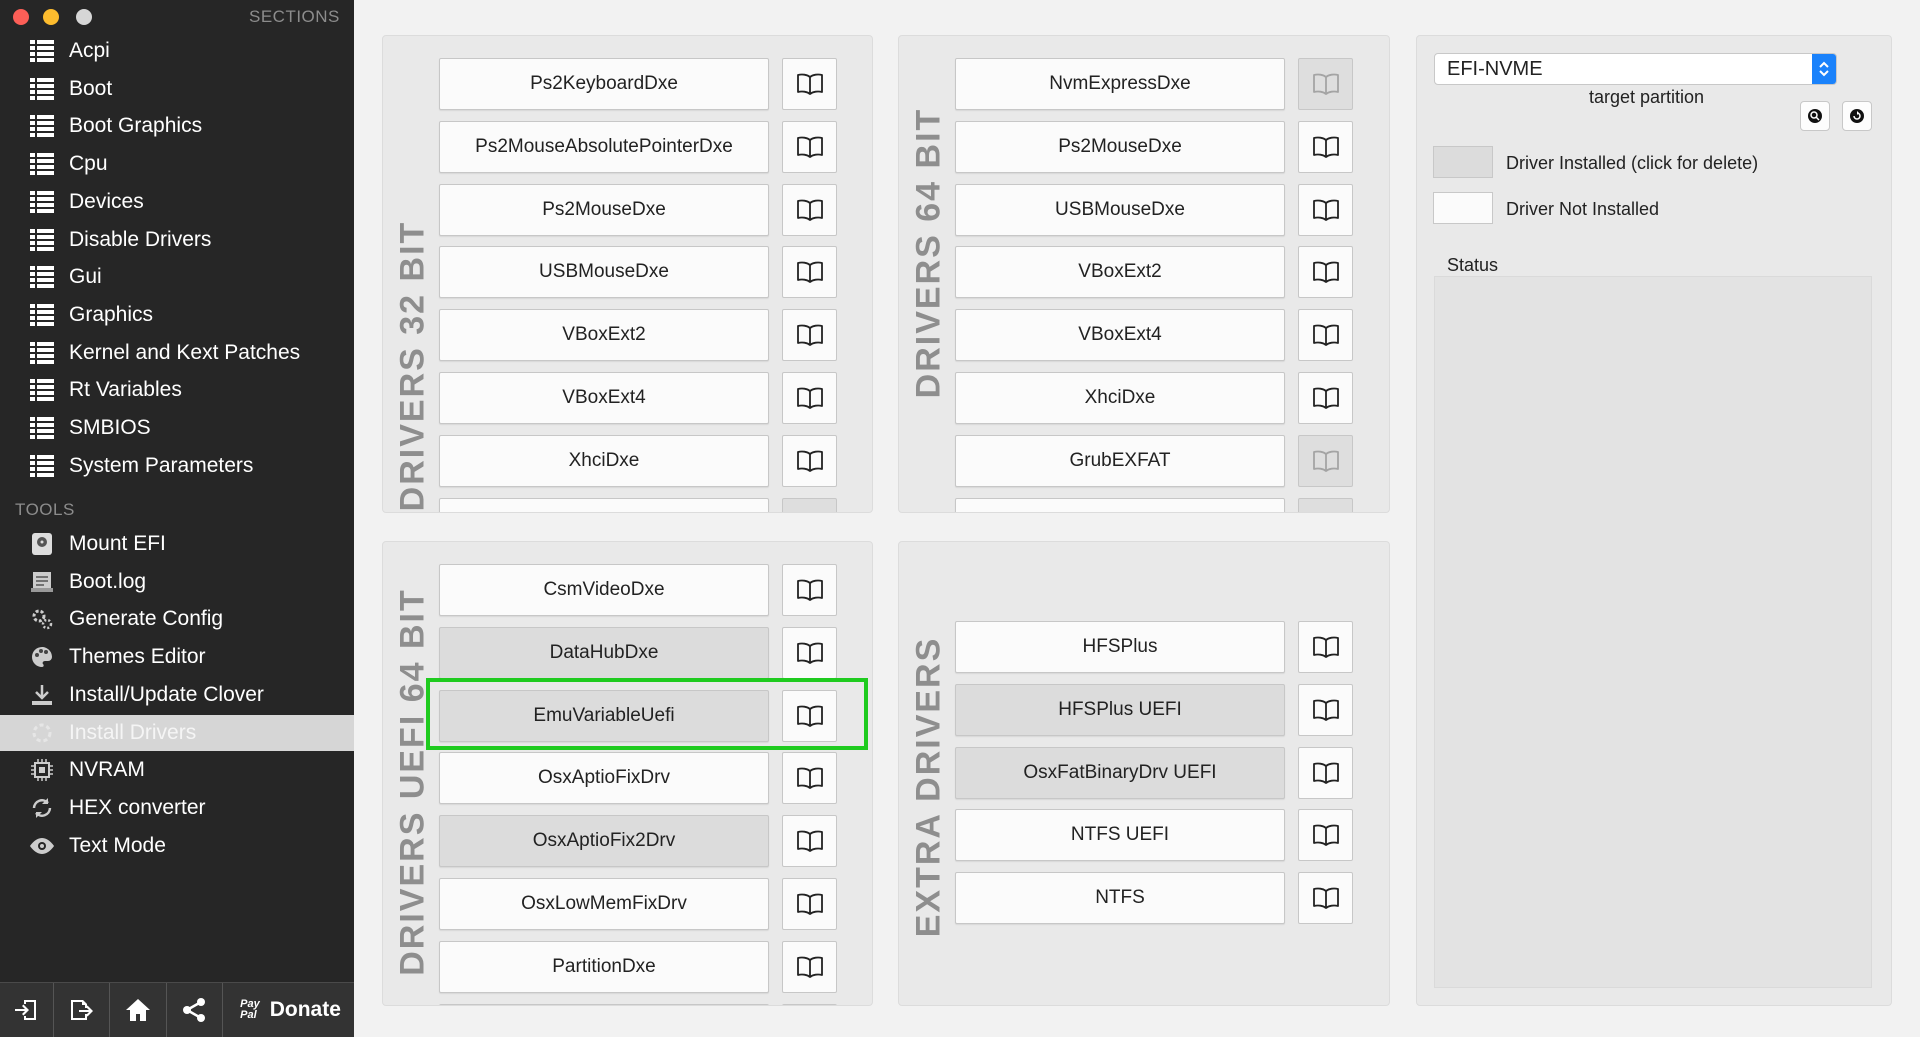  What do you see at coordinates (84, 17) in the screenshot?
I see `window-zoom-button` at bounding box center [84, 17].